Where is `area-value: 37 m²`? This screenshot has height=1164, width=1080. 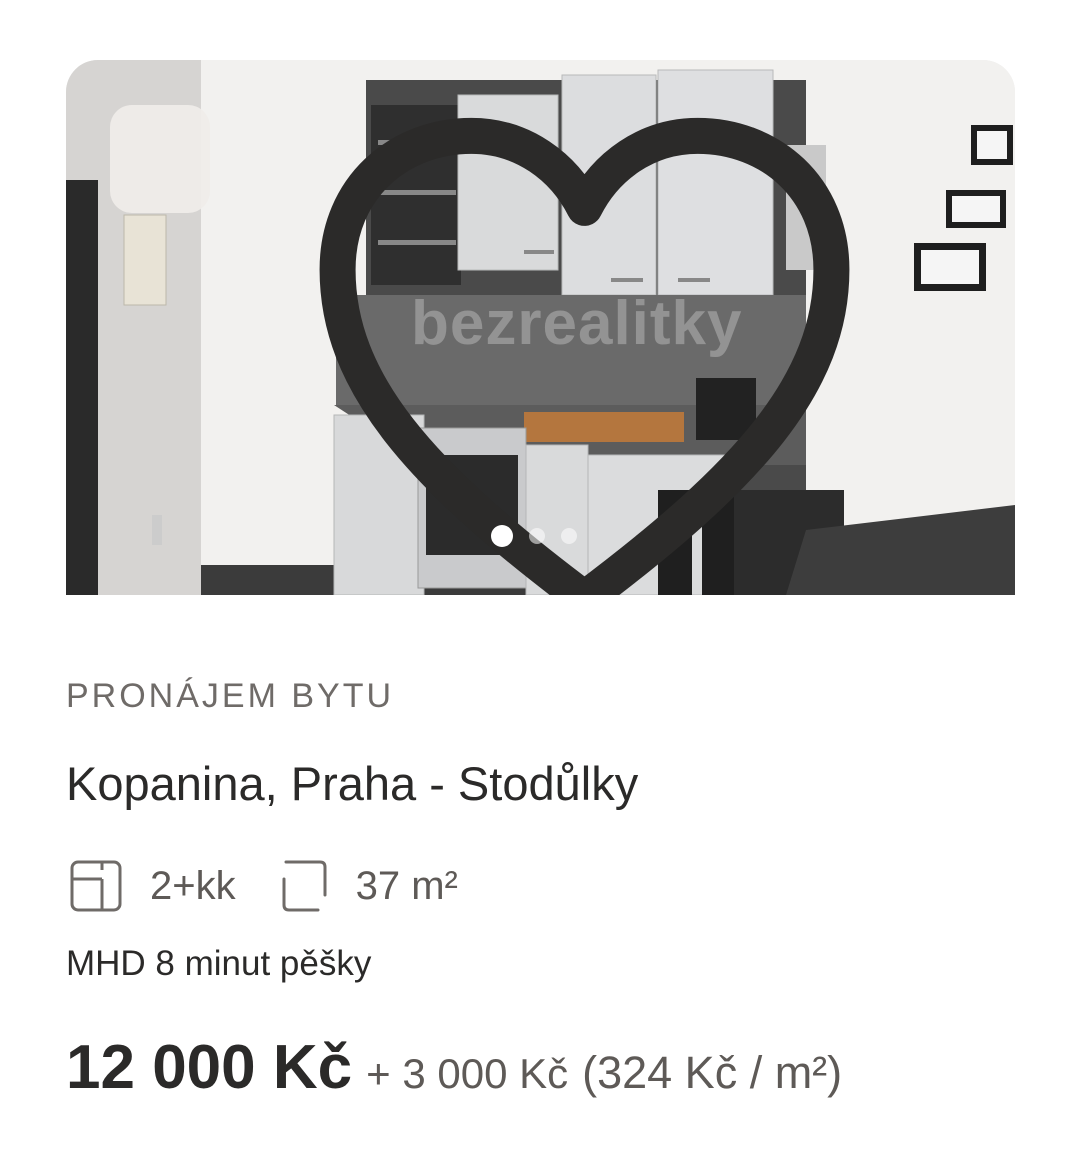 area-value: 37 m² is located at coordinates (406, 885).